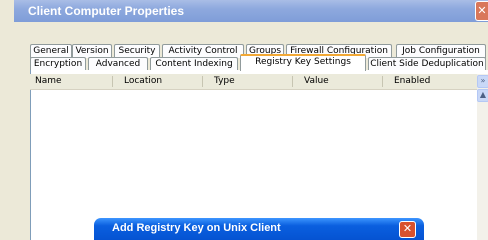  Describe the element at coordinates (253, 82) in the screenshot. I see `list-header: Name Location Type Value Enabled` at that location.